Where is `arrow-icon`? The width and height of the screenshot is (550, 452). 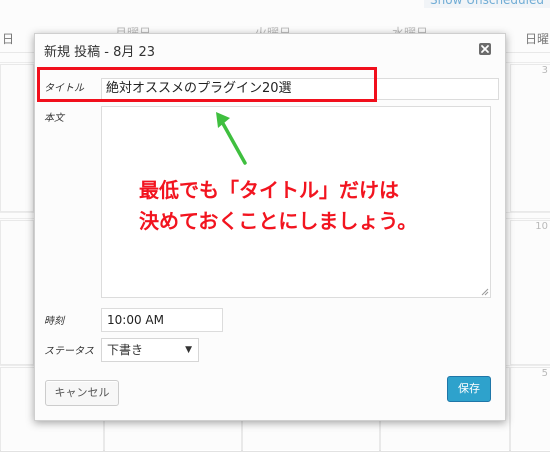 arrow-icon is located at coordinates (231, 138).